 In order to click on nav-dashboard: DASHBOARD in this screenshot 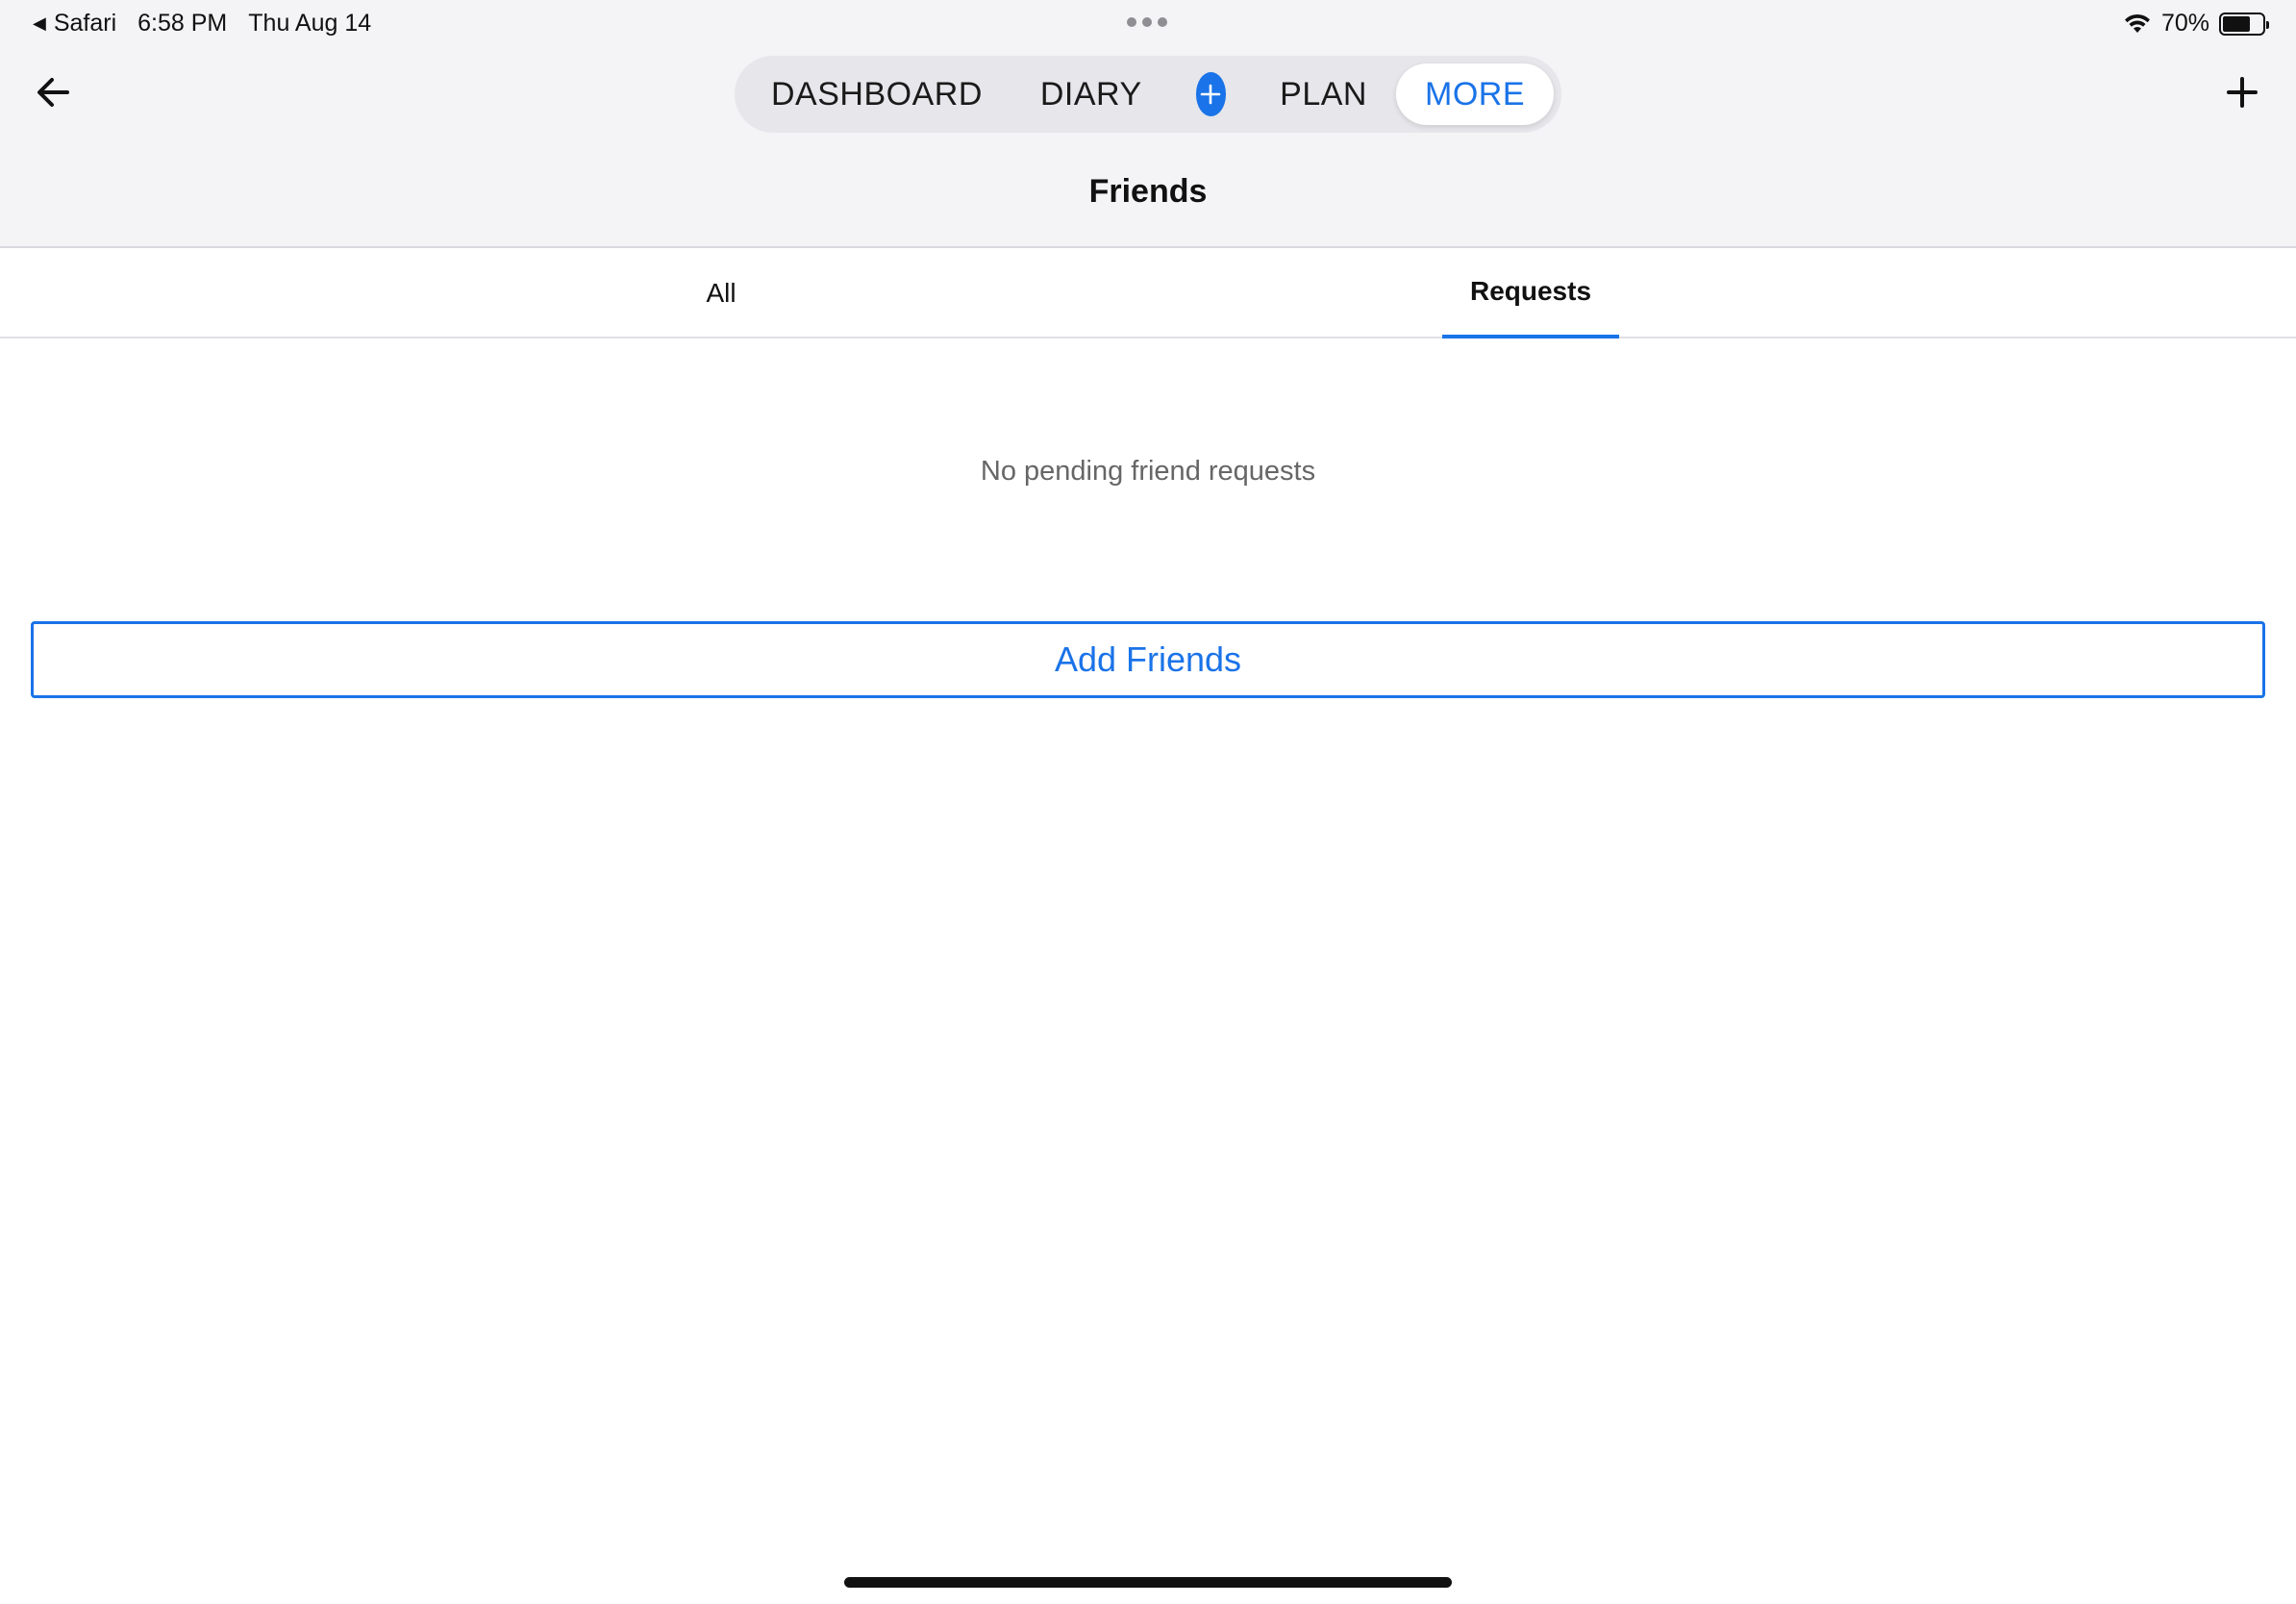, I will do `click(876, 94)`.